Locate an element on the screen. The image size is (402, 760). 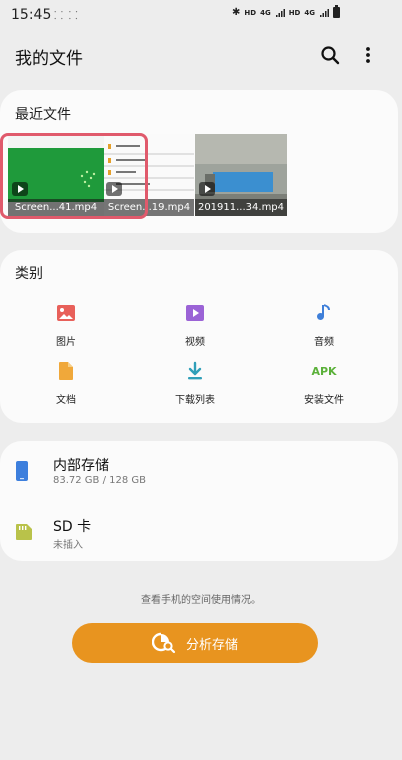
internal-storage-name: 内部存储 is located at coordinates (81, 466).